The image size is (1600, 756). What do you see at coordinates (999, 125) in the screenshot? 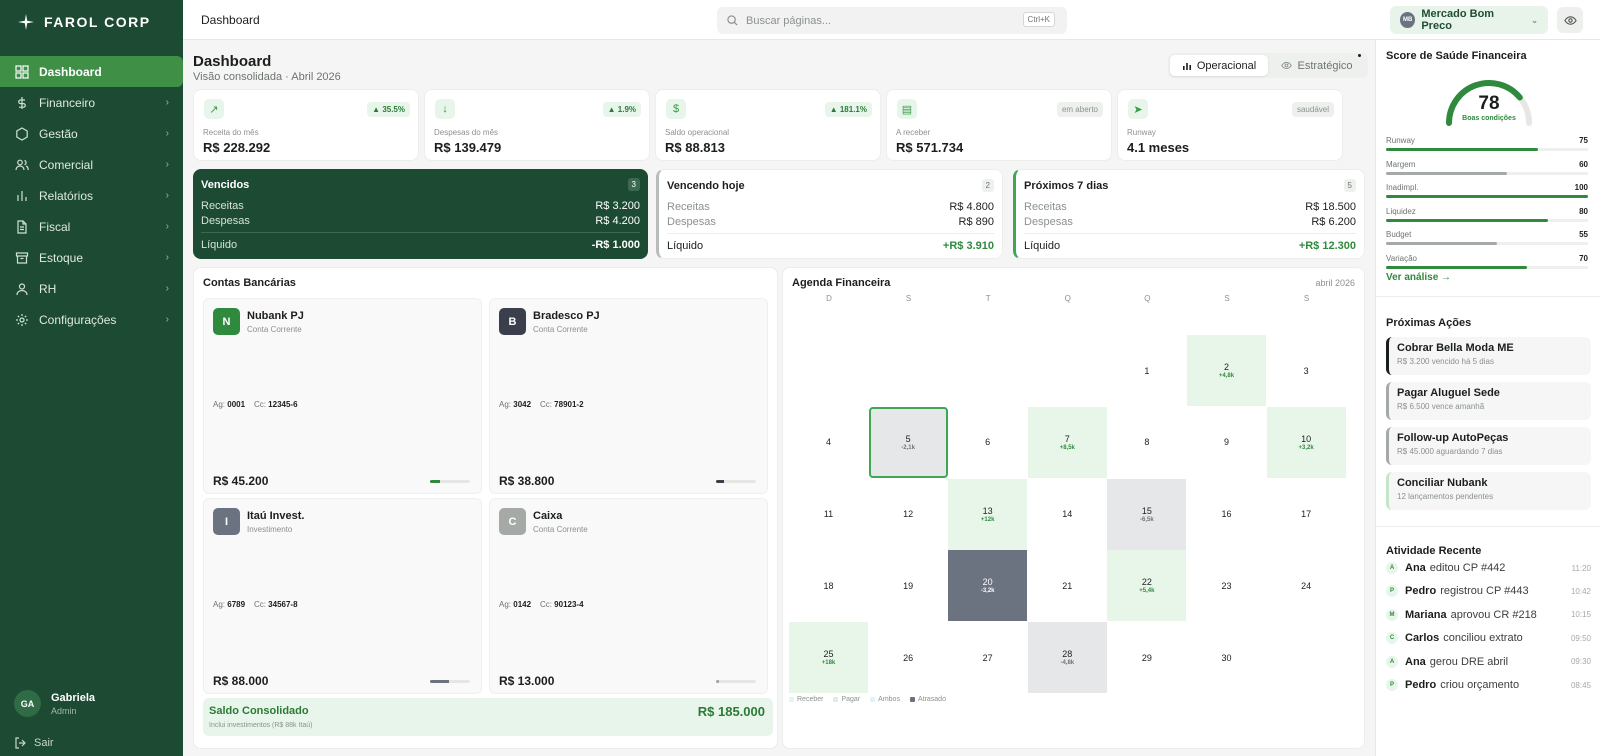
I see `kpi-card: ▤ em aberto A receber R$ 571.734` at bounding box center [999, 125].